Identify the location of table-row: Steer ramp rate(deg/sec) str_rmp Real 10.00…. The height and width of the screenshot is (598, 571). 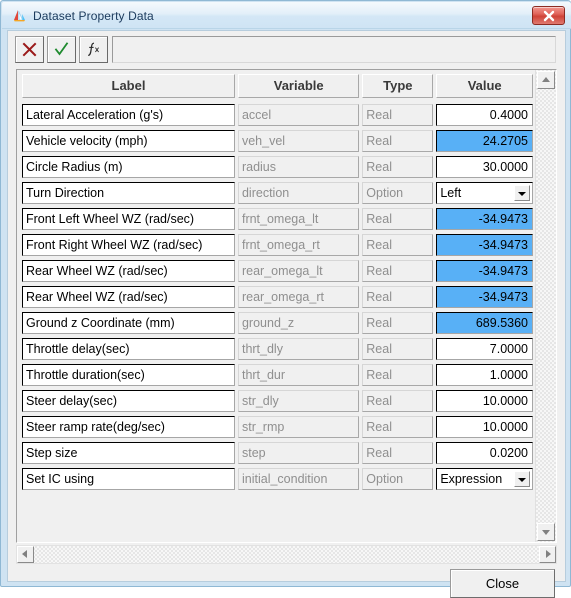
(276, 429).